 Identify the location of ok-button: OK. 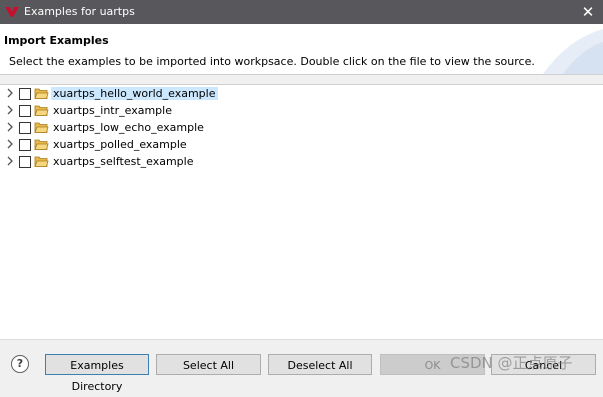
(432, 364).